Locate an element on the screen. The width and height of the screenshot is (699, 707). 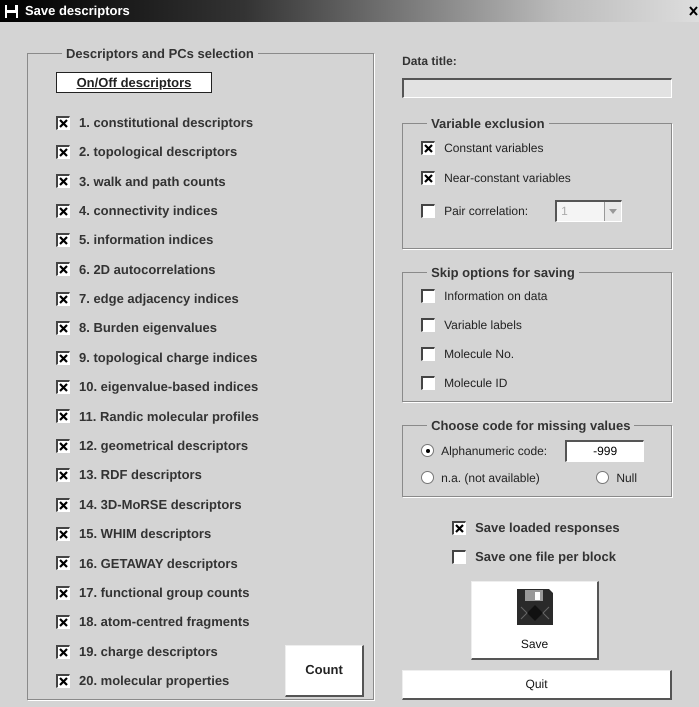
descriptor-label: 16. GETAWAY descriptors is located at coordinates (158, 563).